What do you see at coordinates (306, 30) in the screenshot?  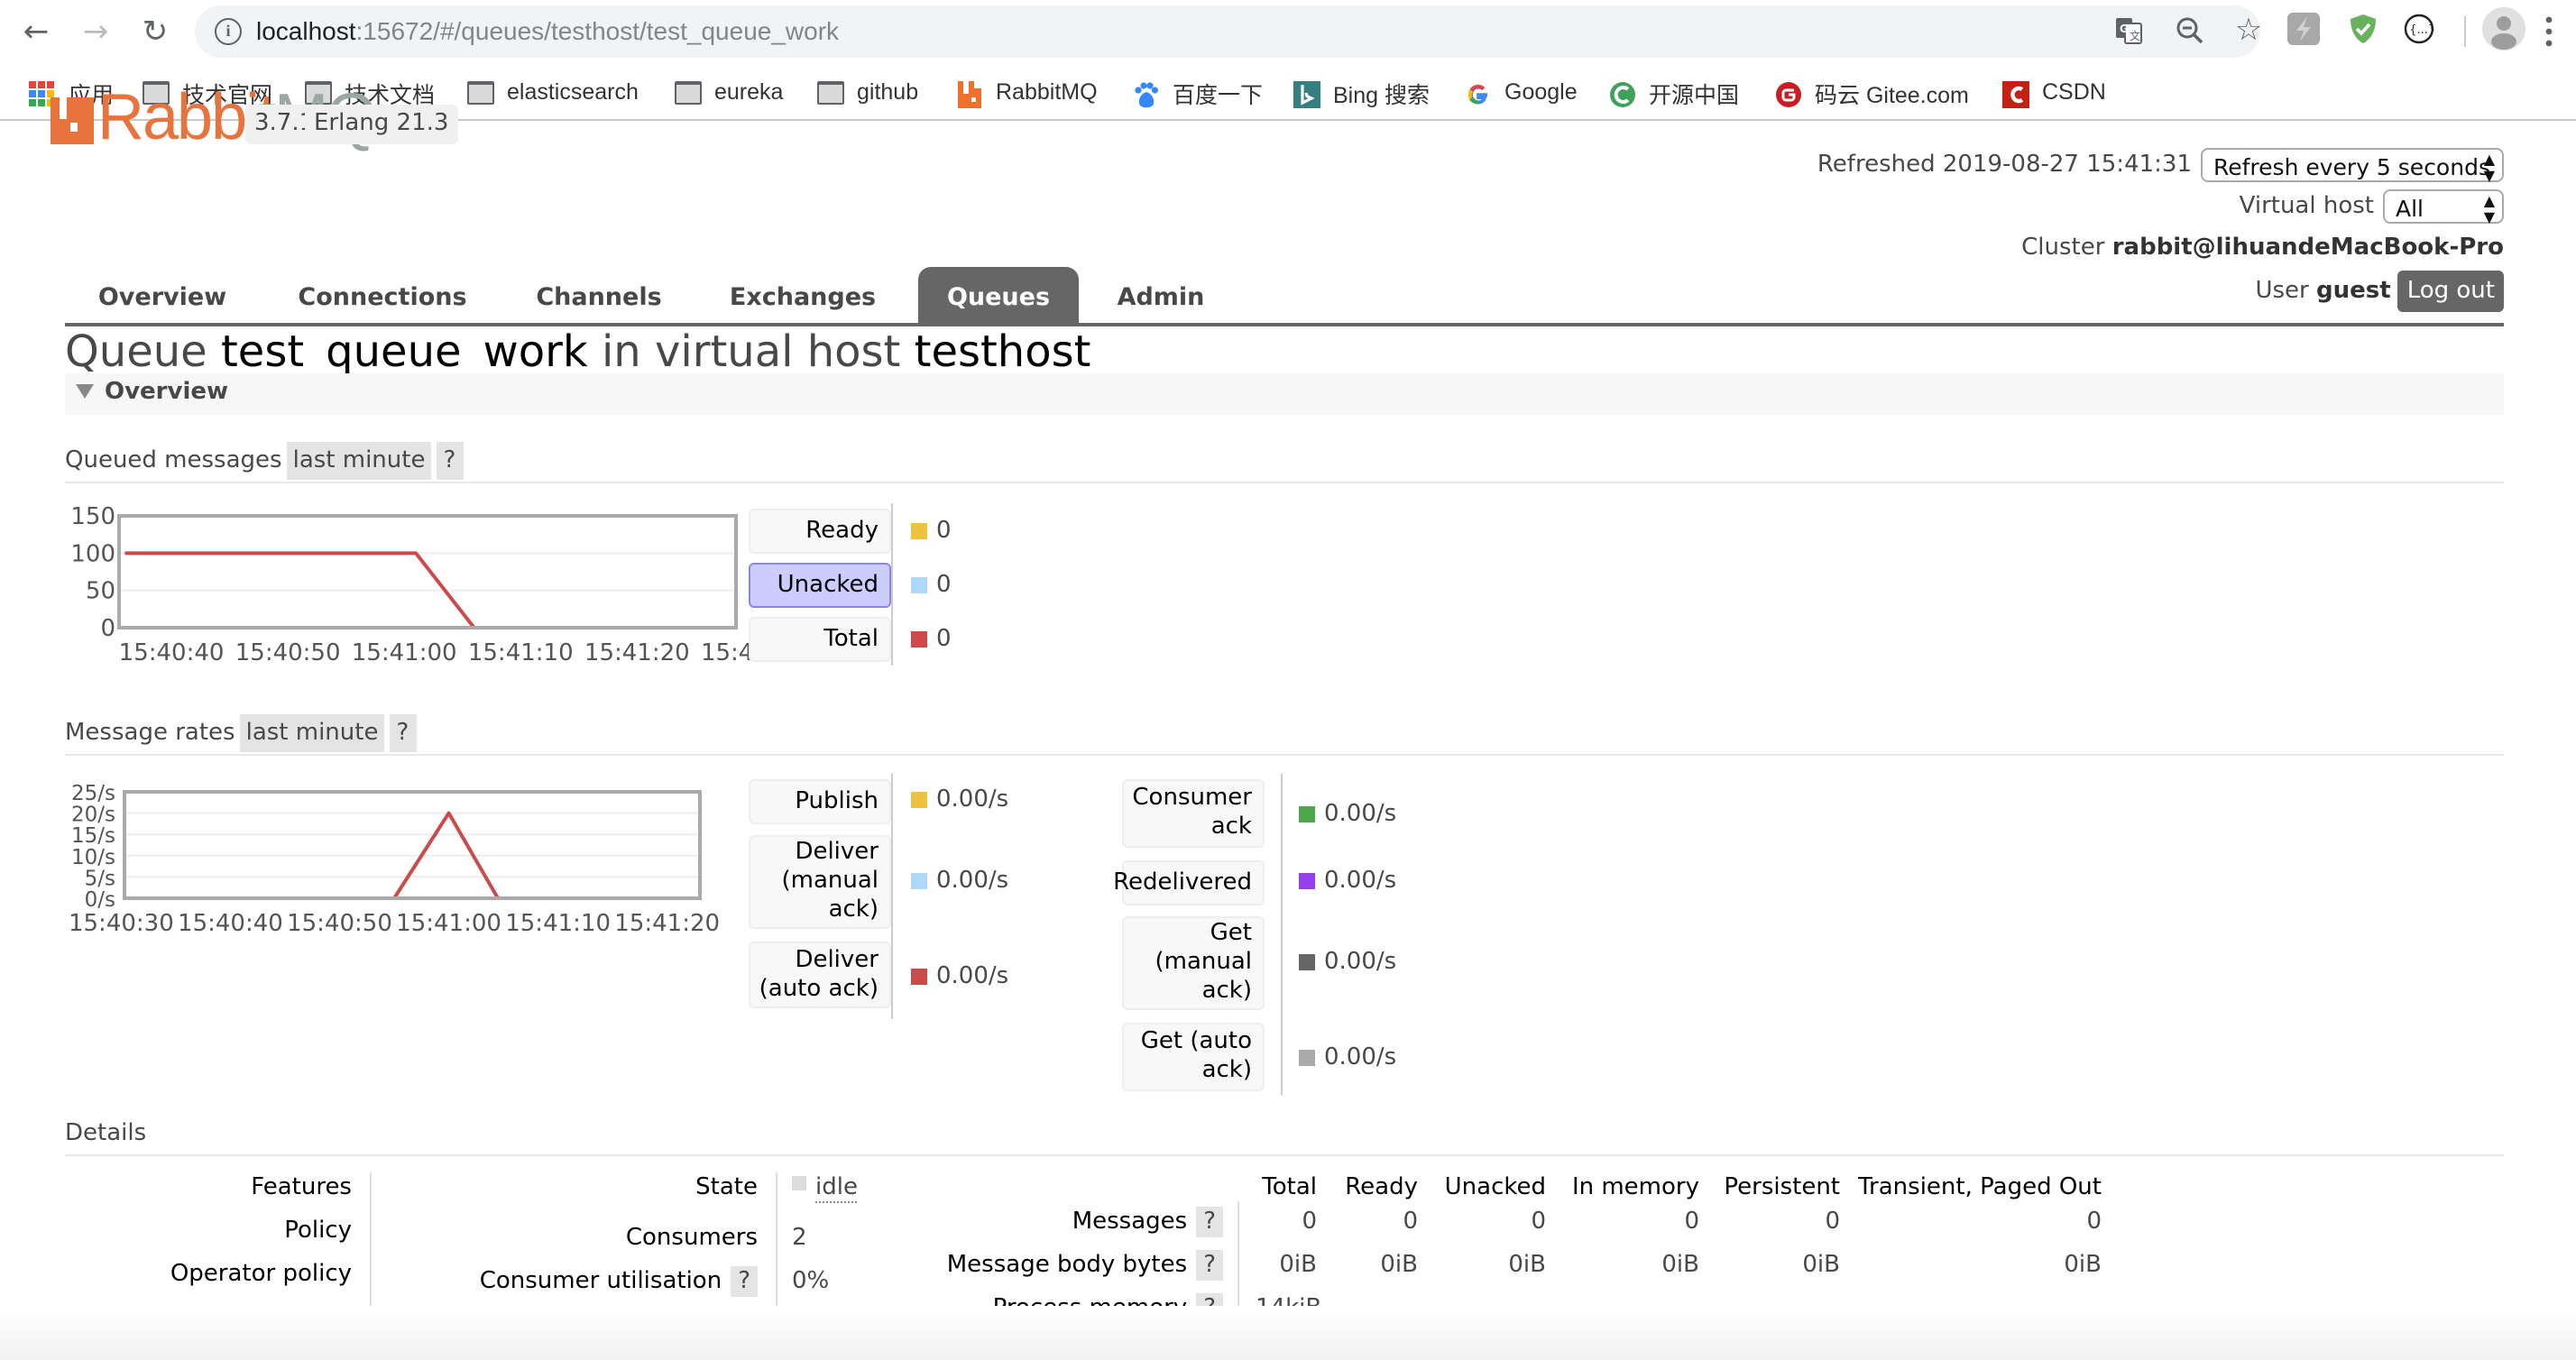 I see `url-host: localhost` at bounding box center [306, 30].